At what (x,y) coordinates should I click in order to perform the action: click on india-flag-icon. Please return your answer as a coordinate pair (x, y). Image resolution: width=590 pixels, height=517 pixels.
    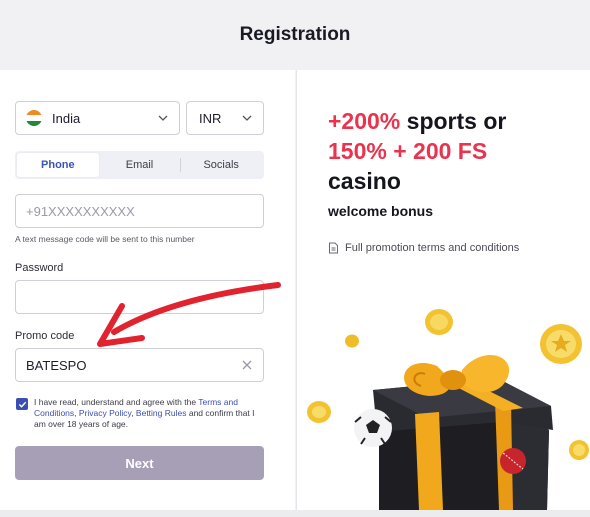
    Looking at the image, I should click on (34, 118).